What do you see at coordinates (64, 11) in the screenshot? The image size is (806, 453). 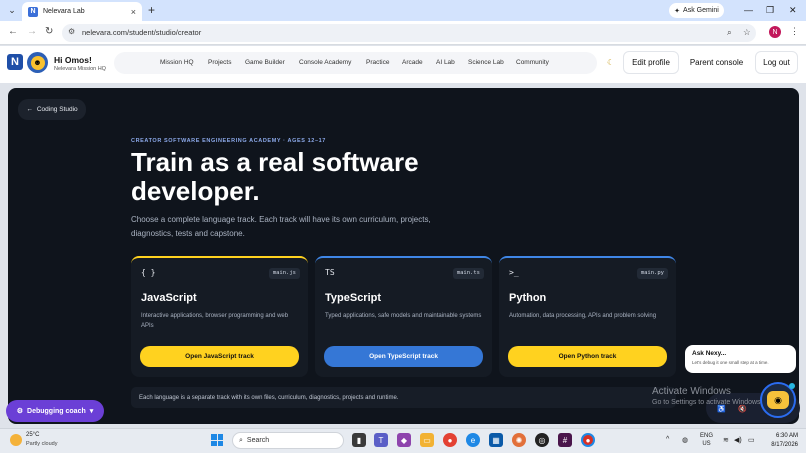 I see `tab-title: Nelevara Lab` at bounding box center [64, 11].